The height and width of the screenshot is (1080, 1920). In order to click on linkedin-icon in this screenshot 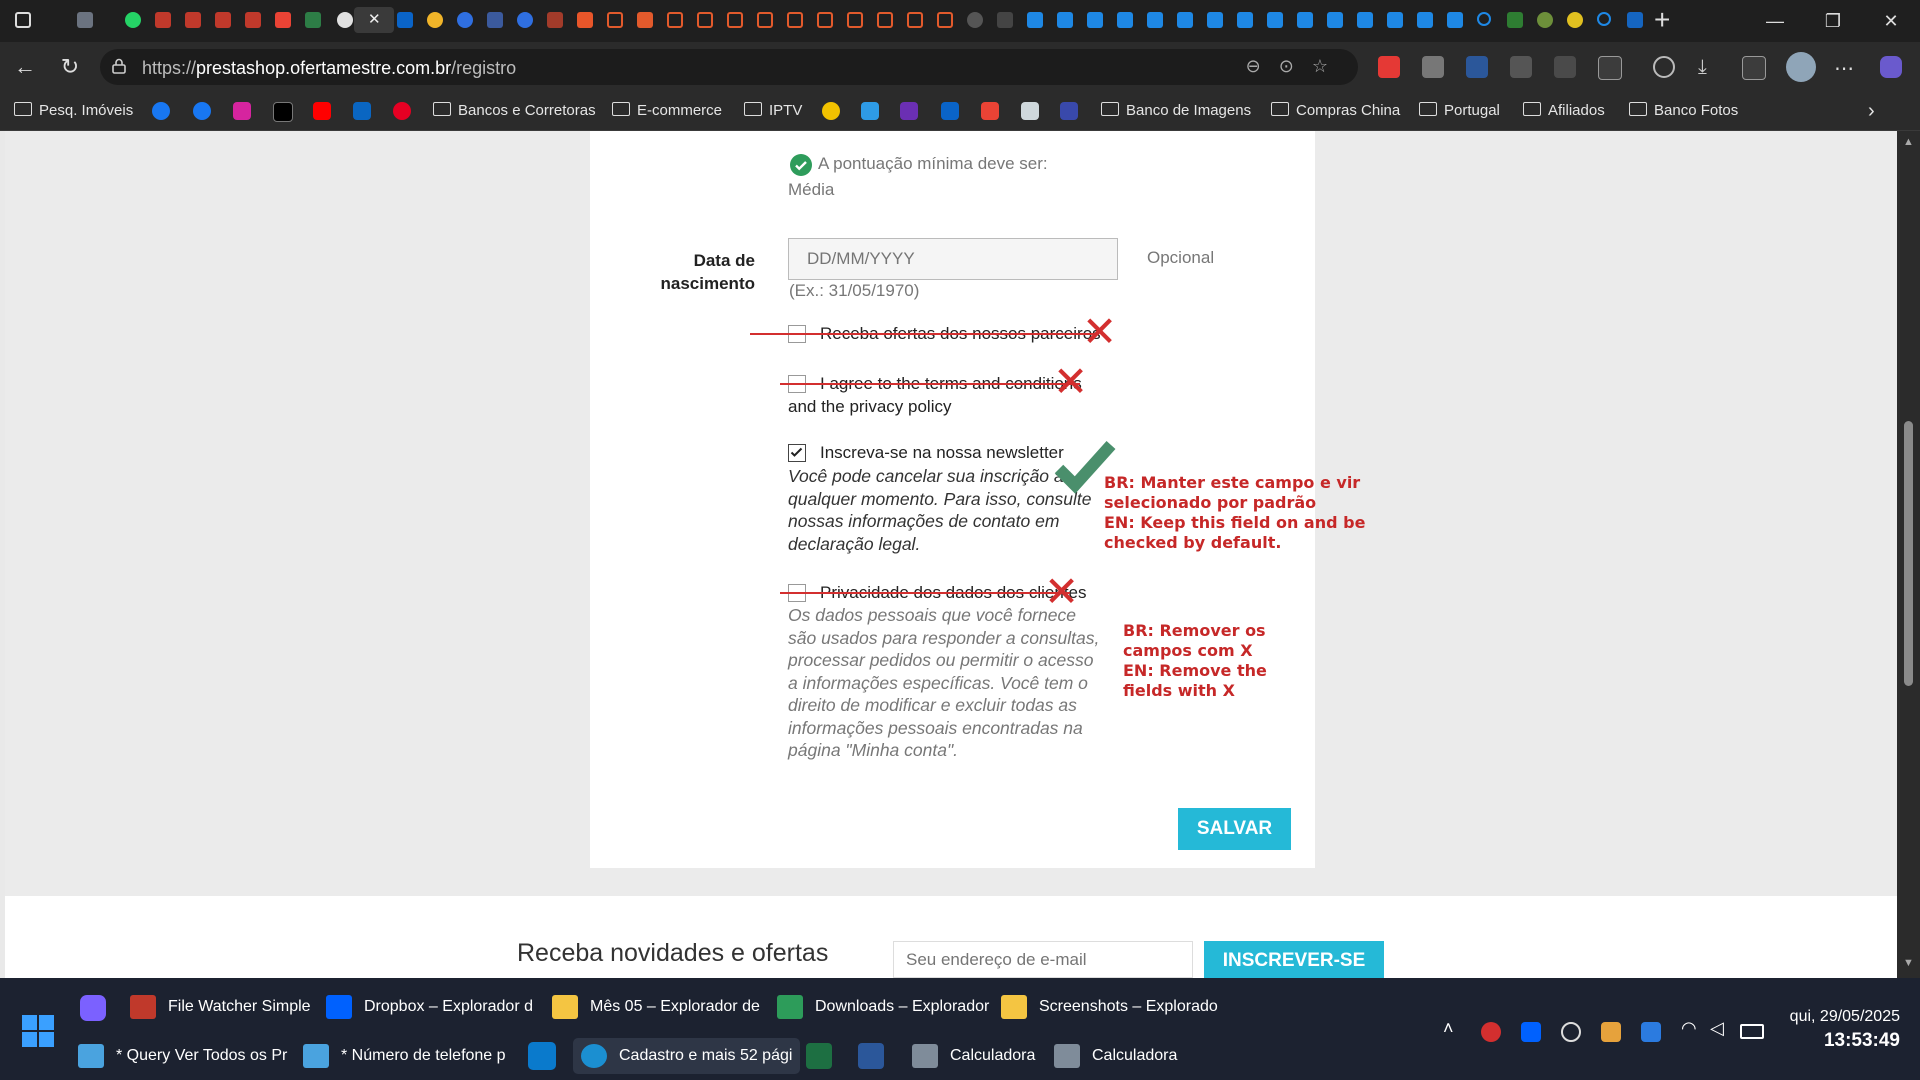, I will do `click(362, 111)`.